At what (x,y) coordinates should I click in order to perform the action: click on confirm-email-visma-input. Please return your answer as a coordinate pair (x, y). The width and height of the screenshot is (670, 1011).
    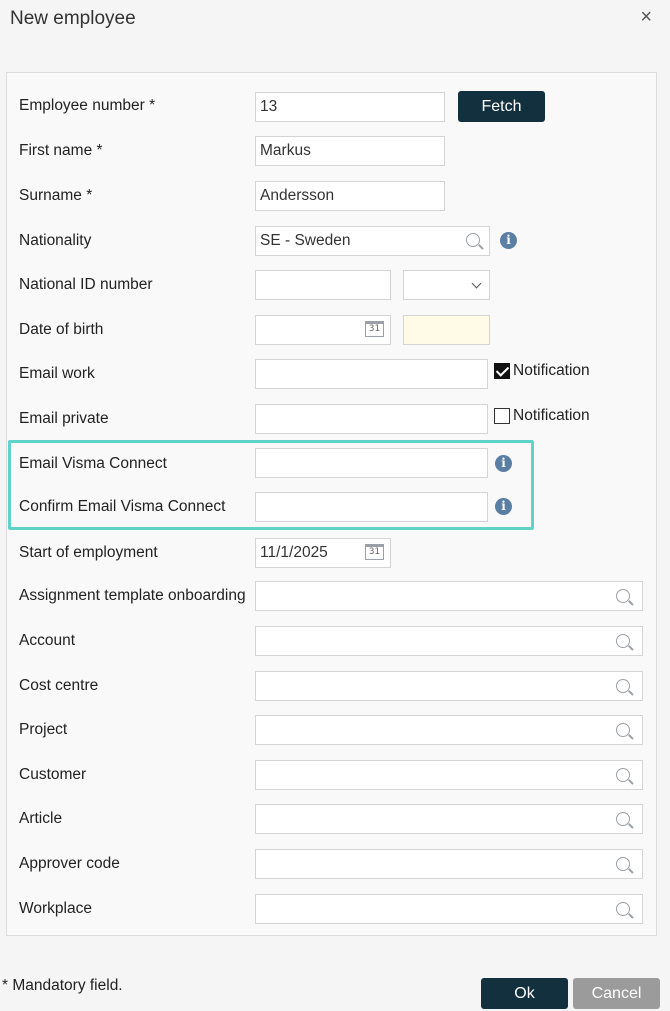
    Looking at the image, I should click on (371, 507).